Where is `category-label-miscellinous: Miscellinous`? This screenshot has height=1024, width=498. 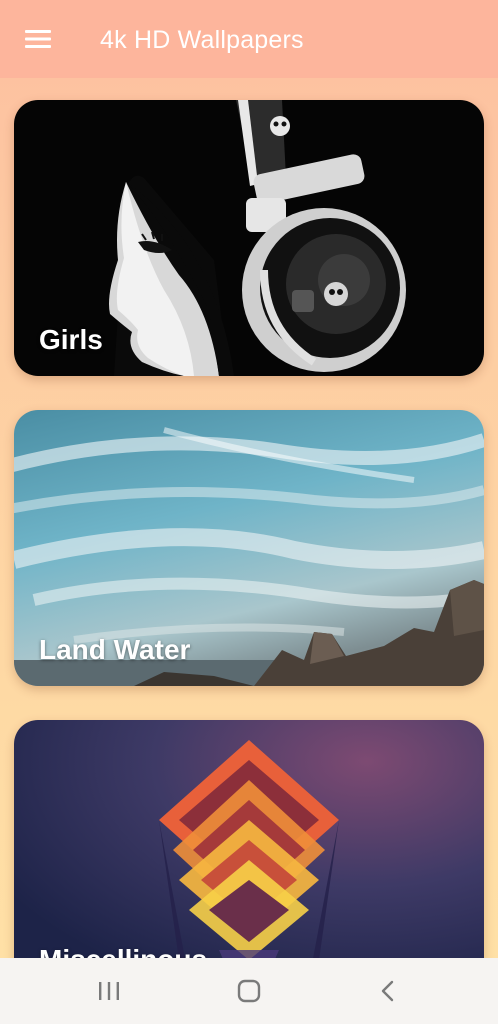
category-label-miscellinous: Miscellinous is located at coordinates (123, 951).